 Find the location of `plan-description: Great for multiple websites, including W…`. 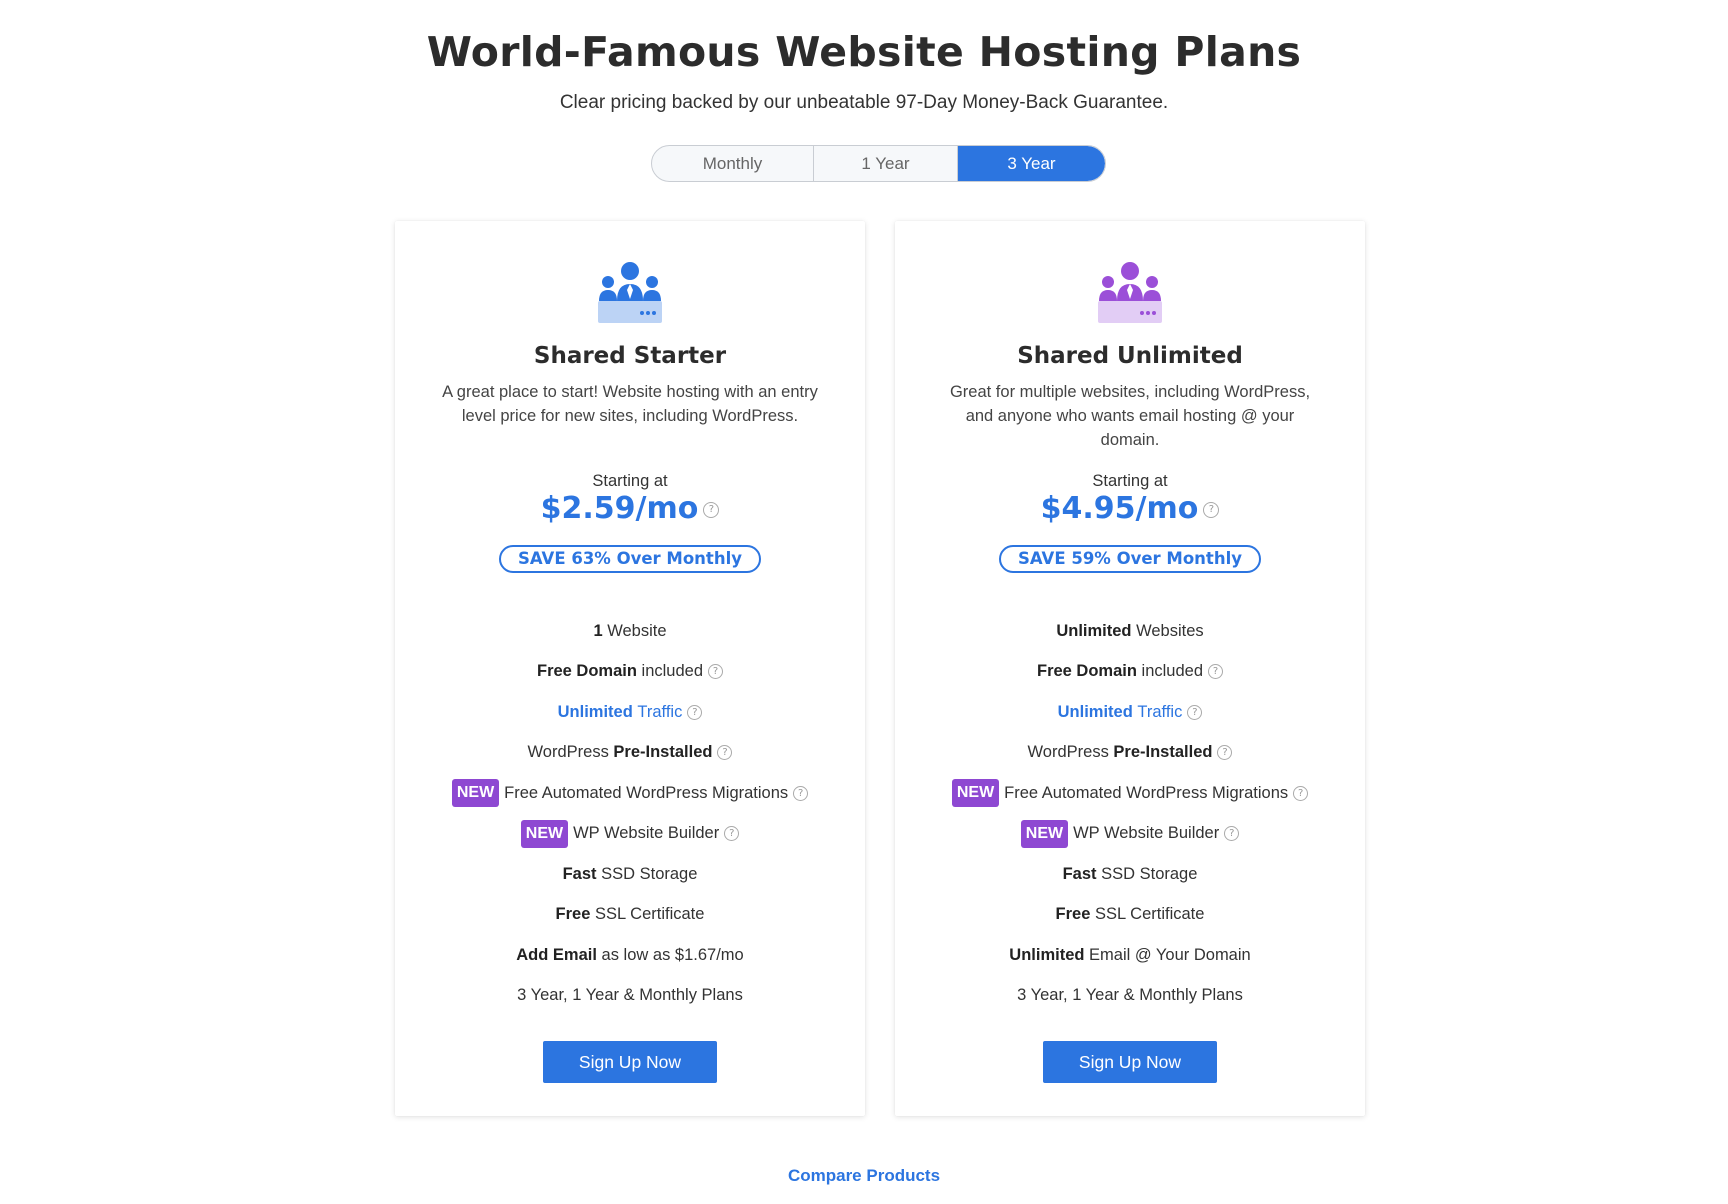

plan-description: Great for multiple websites, including W… is located at coordinates (1130, 416).